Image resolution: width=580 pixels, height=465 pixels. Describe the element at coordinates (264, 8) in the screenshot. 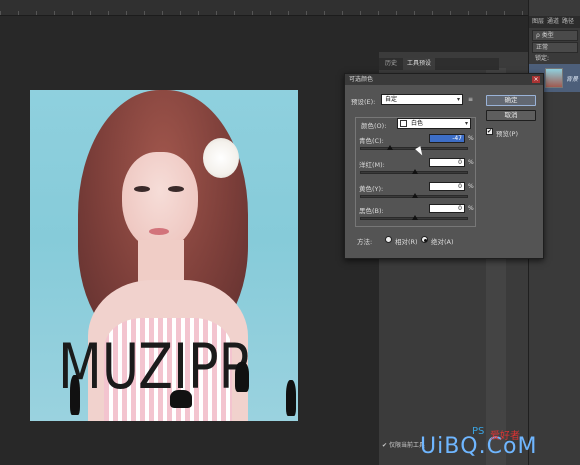

I see `top-ruler` at that location.